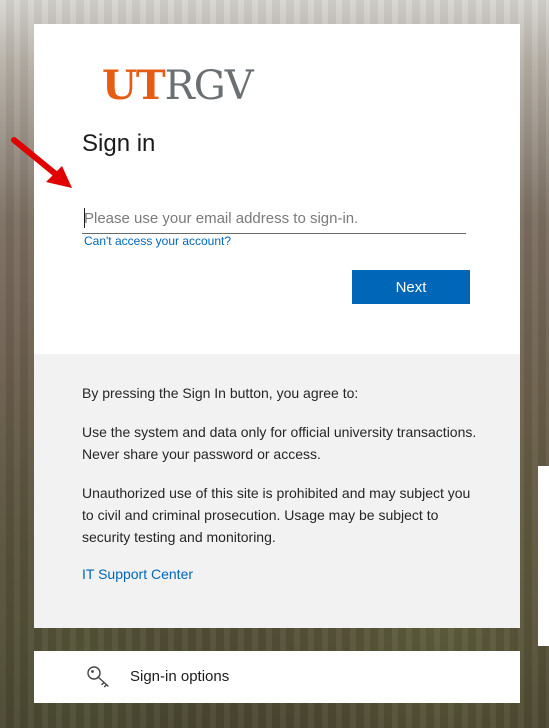  What do you see at coordinates (411, 287) in the screenshot?
I see `next-button: Next` at bounding box center [411, 287].